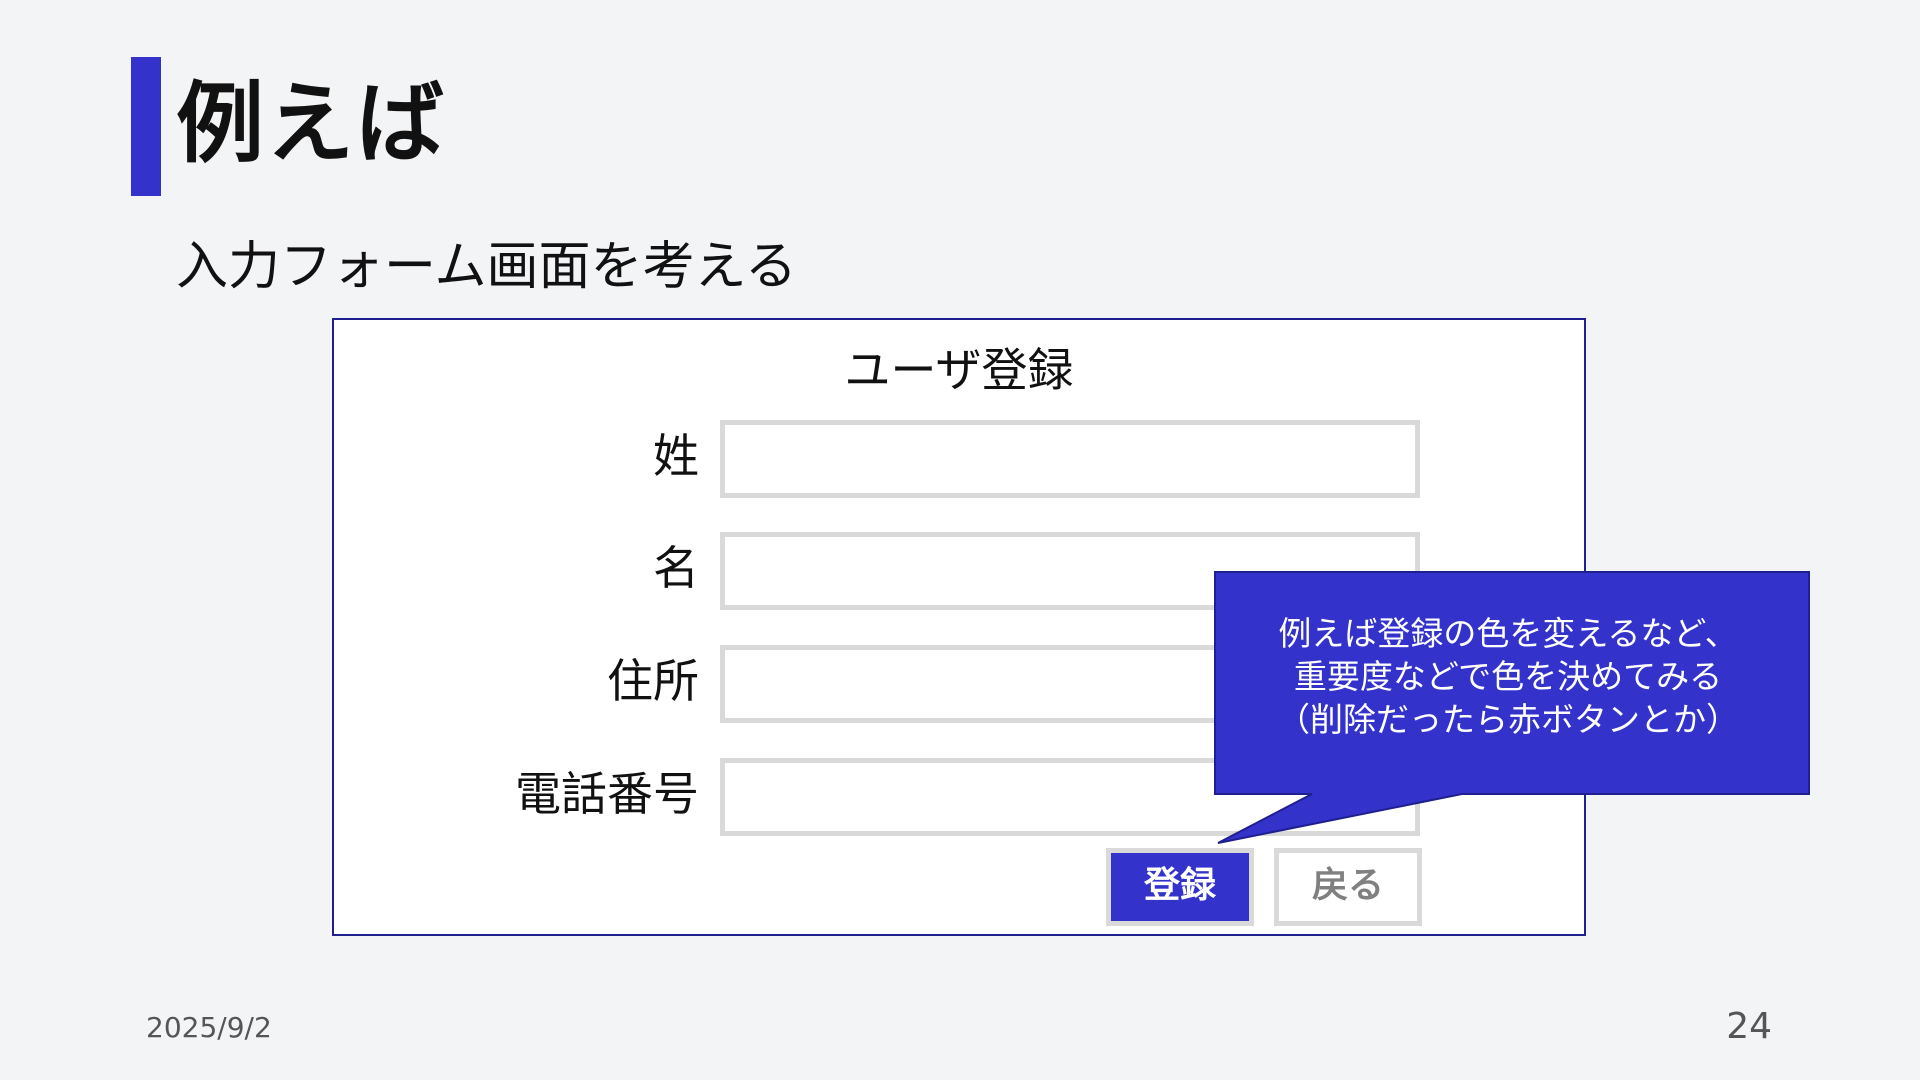 The image size is (1920, 1080). What do you see at coordinates (1508, 719) in the screenshot?
I see `callout-line: （削除だったら赤ボタンとか）` at bounding box center [1508, 719].